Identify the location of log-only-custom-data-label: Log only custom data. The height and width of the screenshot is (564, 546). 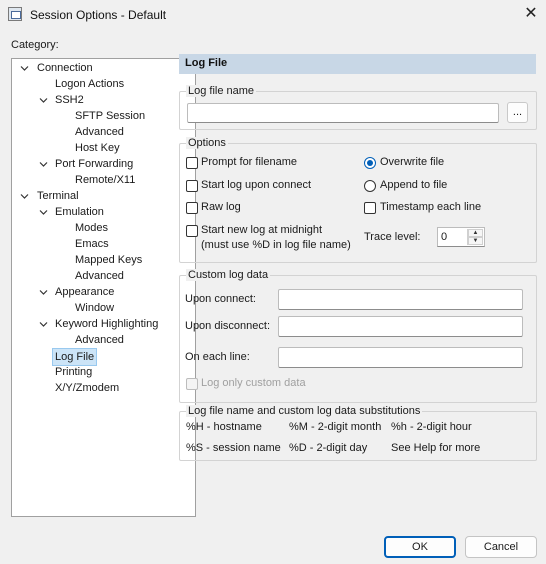
(253, 383).